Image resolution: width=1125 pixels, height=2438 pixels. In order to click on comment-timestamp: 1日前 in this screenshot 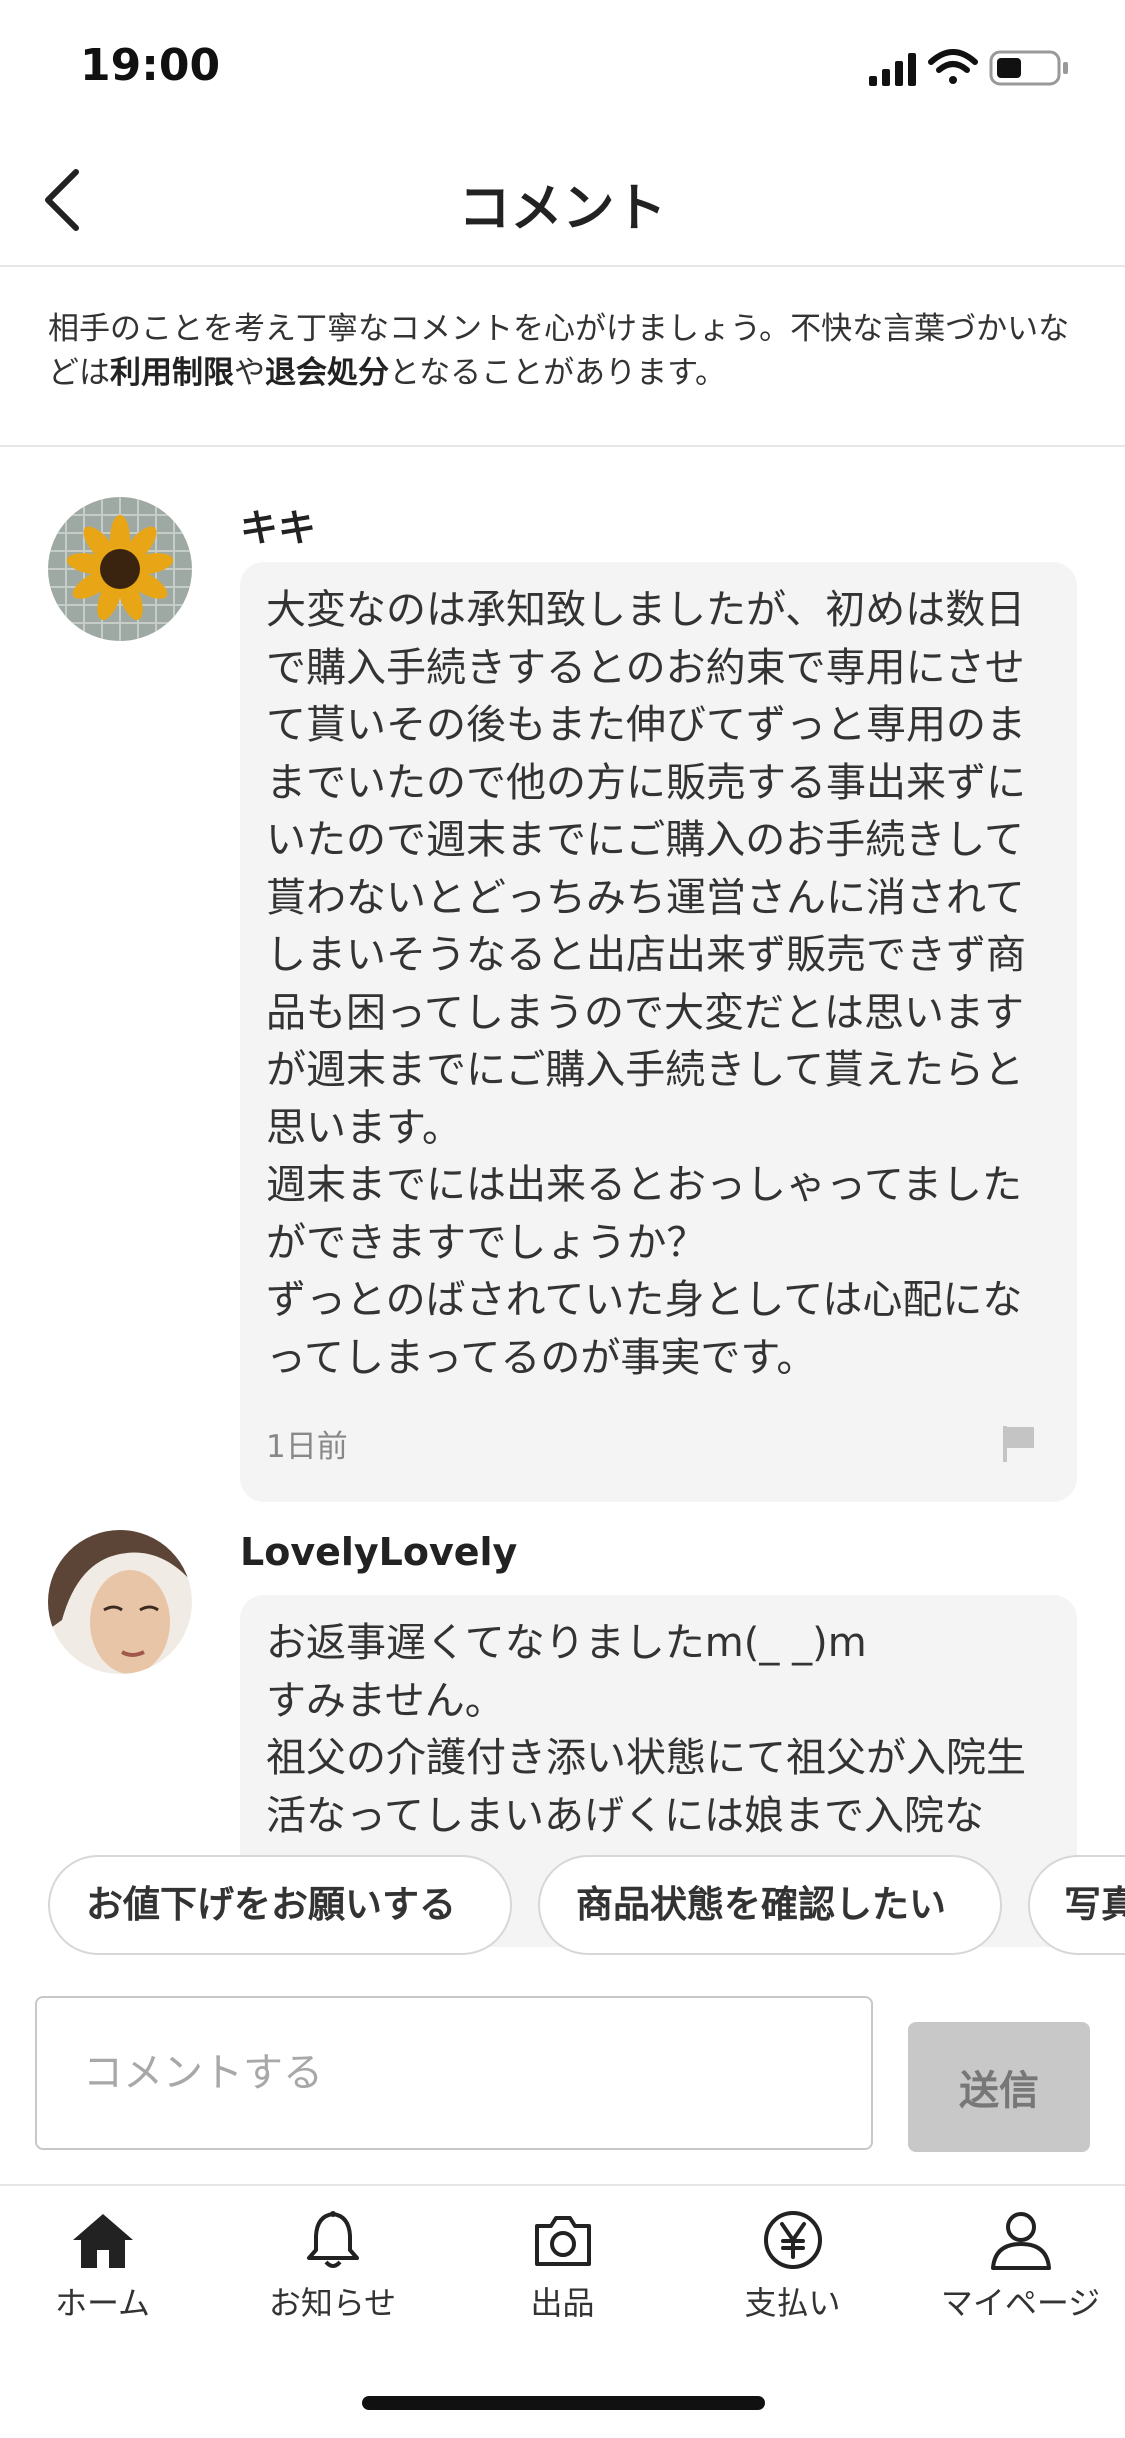, I will do `click(307, 1447)`.